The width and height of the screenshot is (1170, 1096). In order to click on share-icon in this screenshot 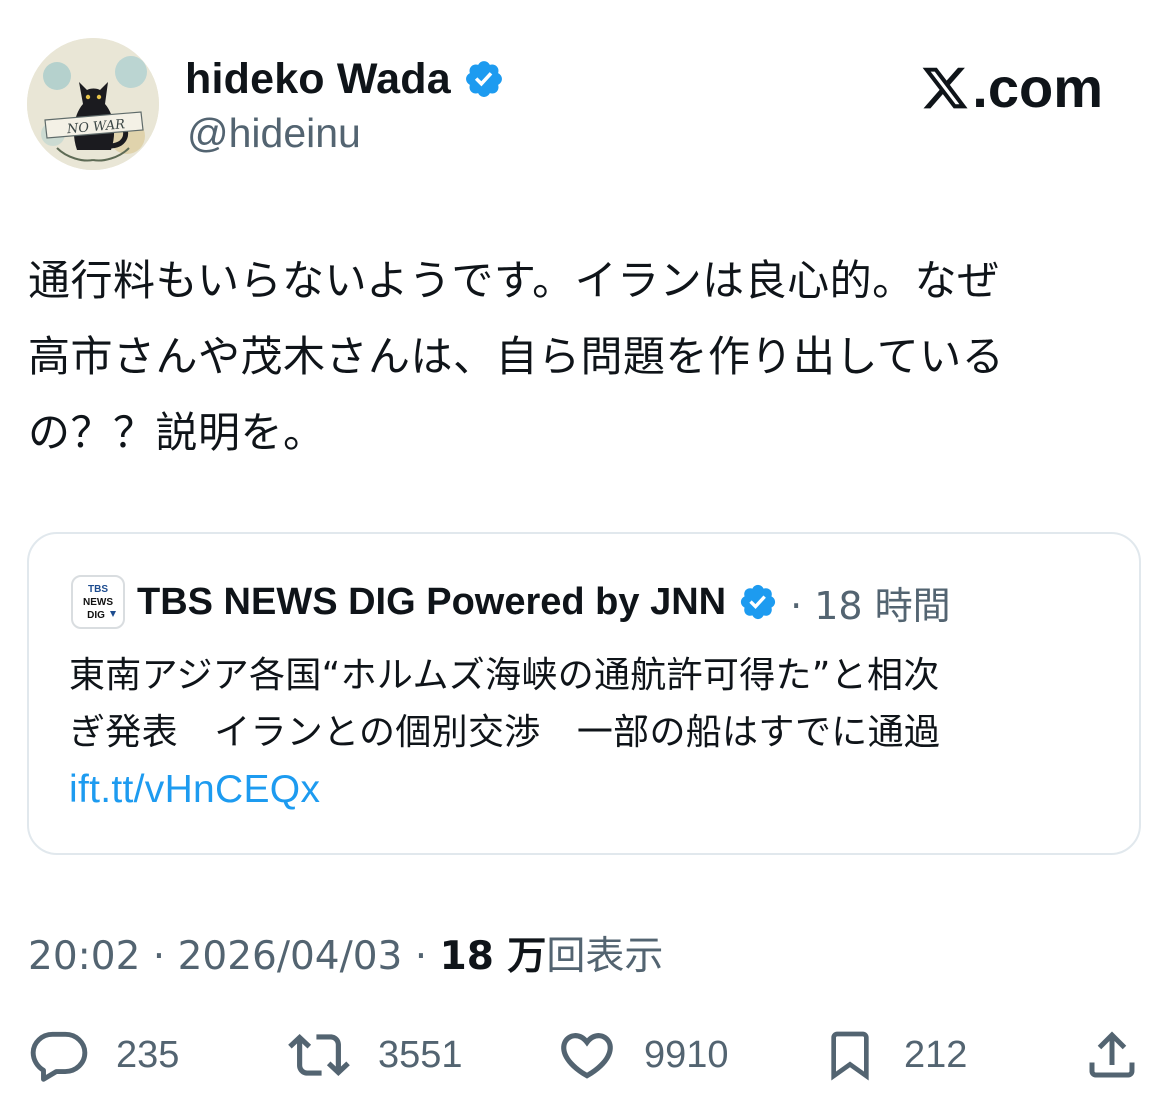, I will do `click(1112, 1054)`.